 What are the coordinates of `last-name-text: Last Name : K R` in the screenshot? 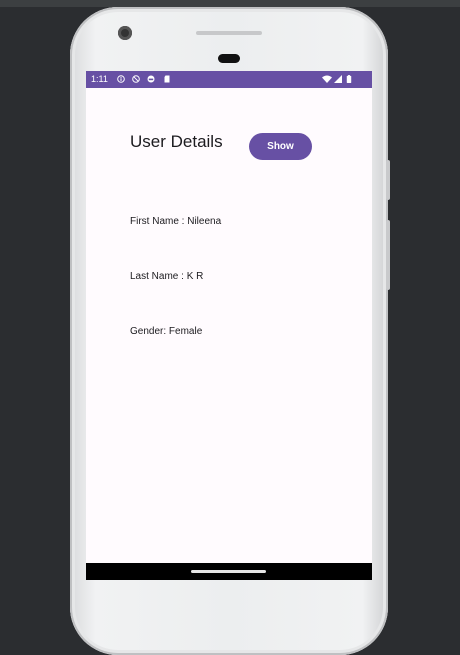 It's located at (167, 276).